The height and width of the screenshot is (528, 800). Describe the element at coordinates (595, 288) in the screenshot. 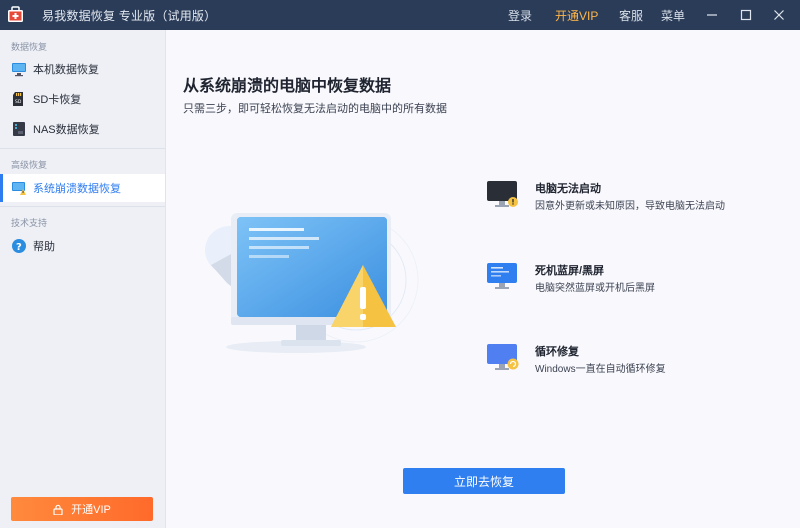

I see `cause-description: 电脑突然蓝屏或开机后黑屏` at that location.